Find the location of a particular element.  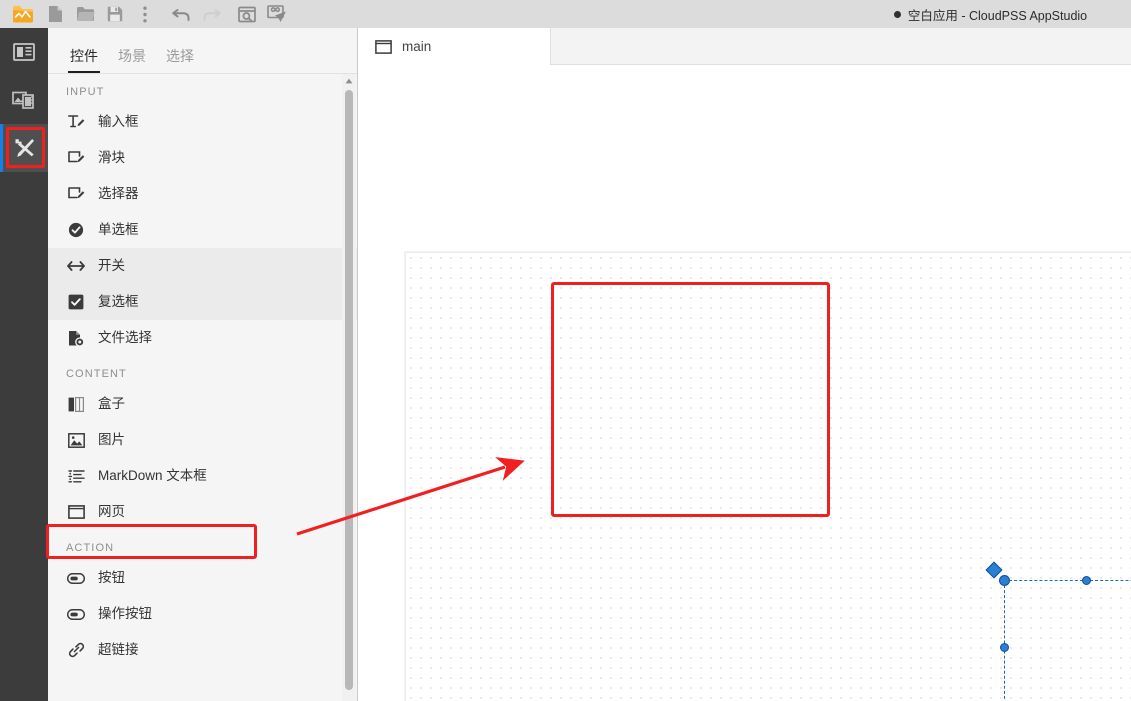

panel-tab-bar: 控件 场景 选择 is located at coordinates (202, 51).